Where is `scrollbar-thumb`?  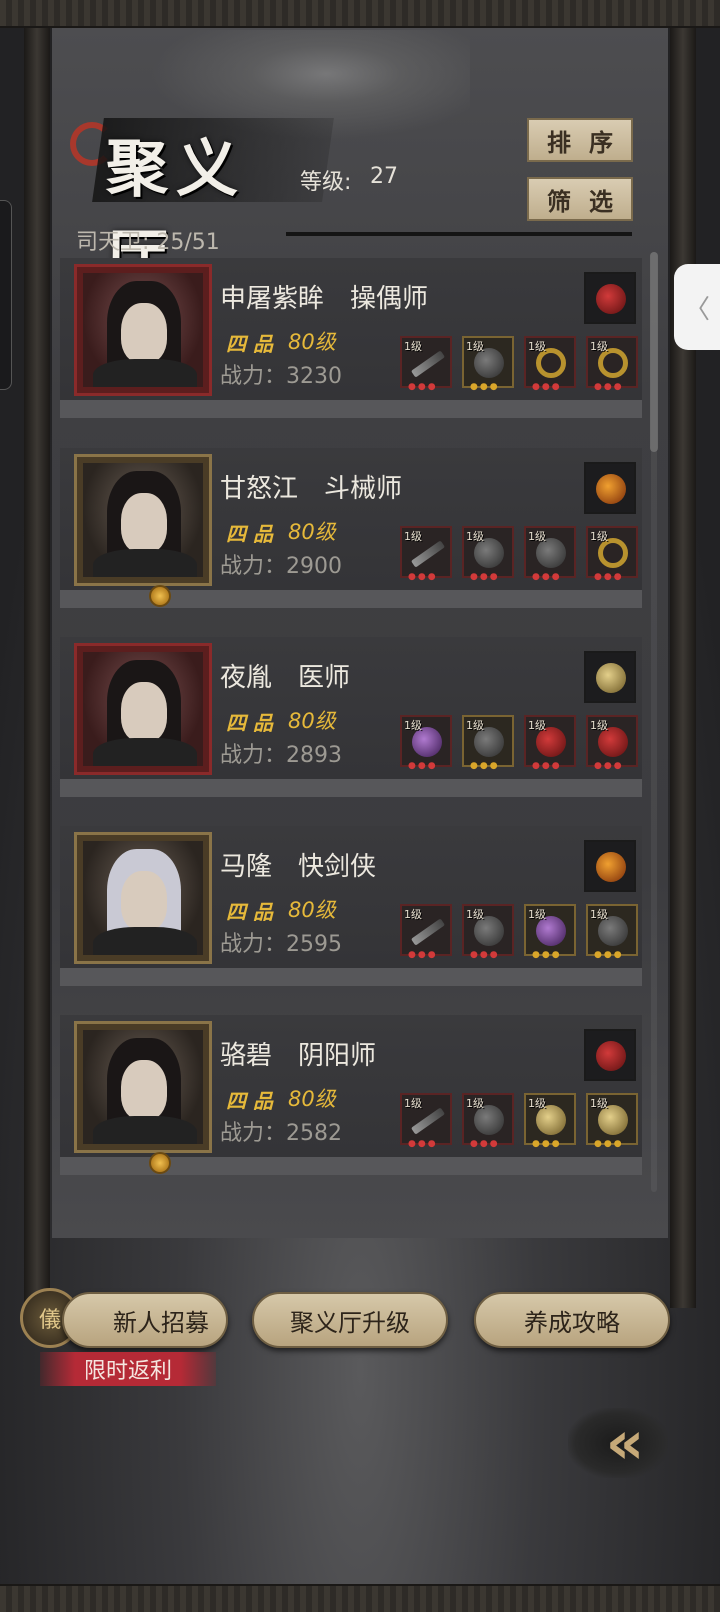 scrollbar-thumb is located at coordinates (654, 352).